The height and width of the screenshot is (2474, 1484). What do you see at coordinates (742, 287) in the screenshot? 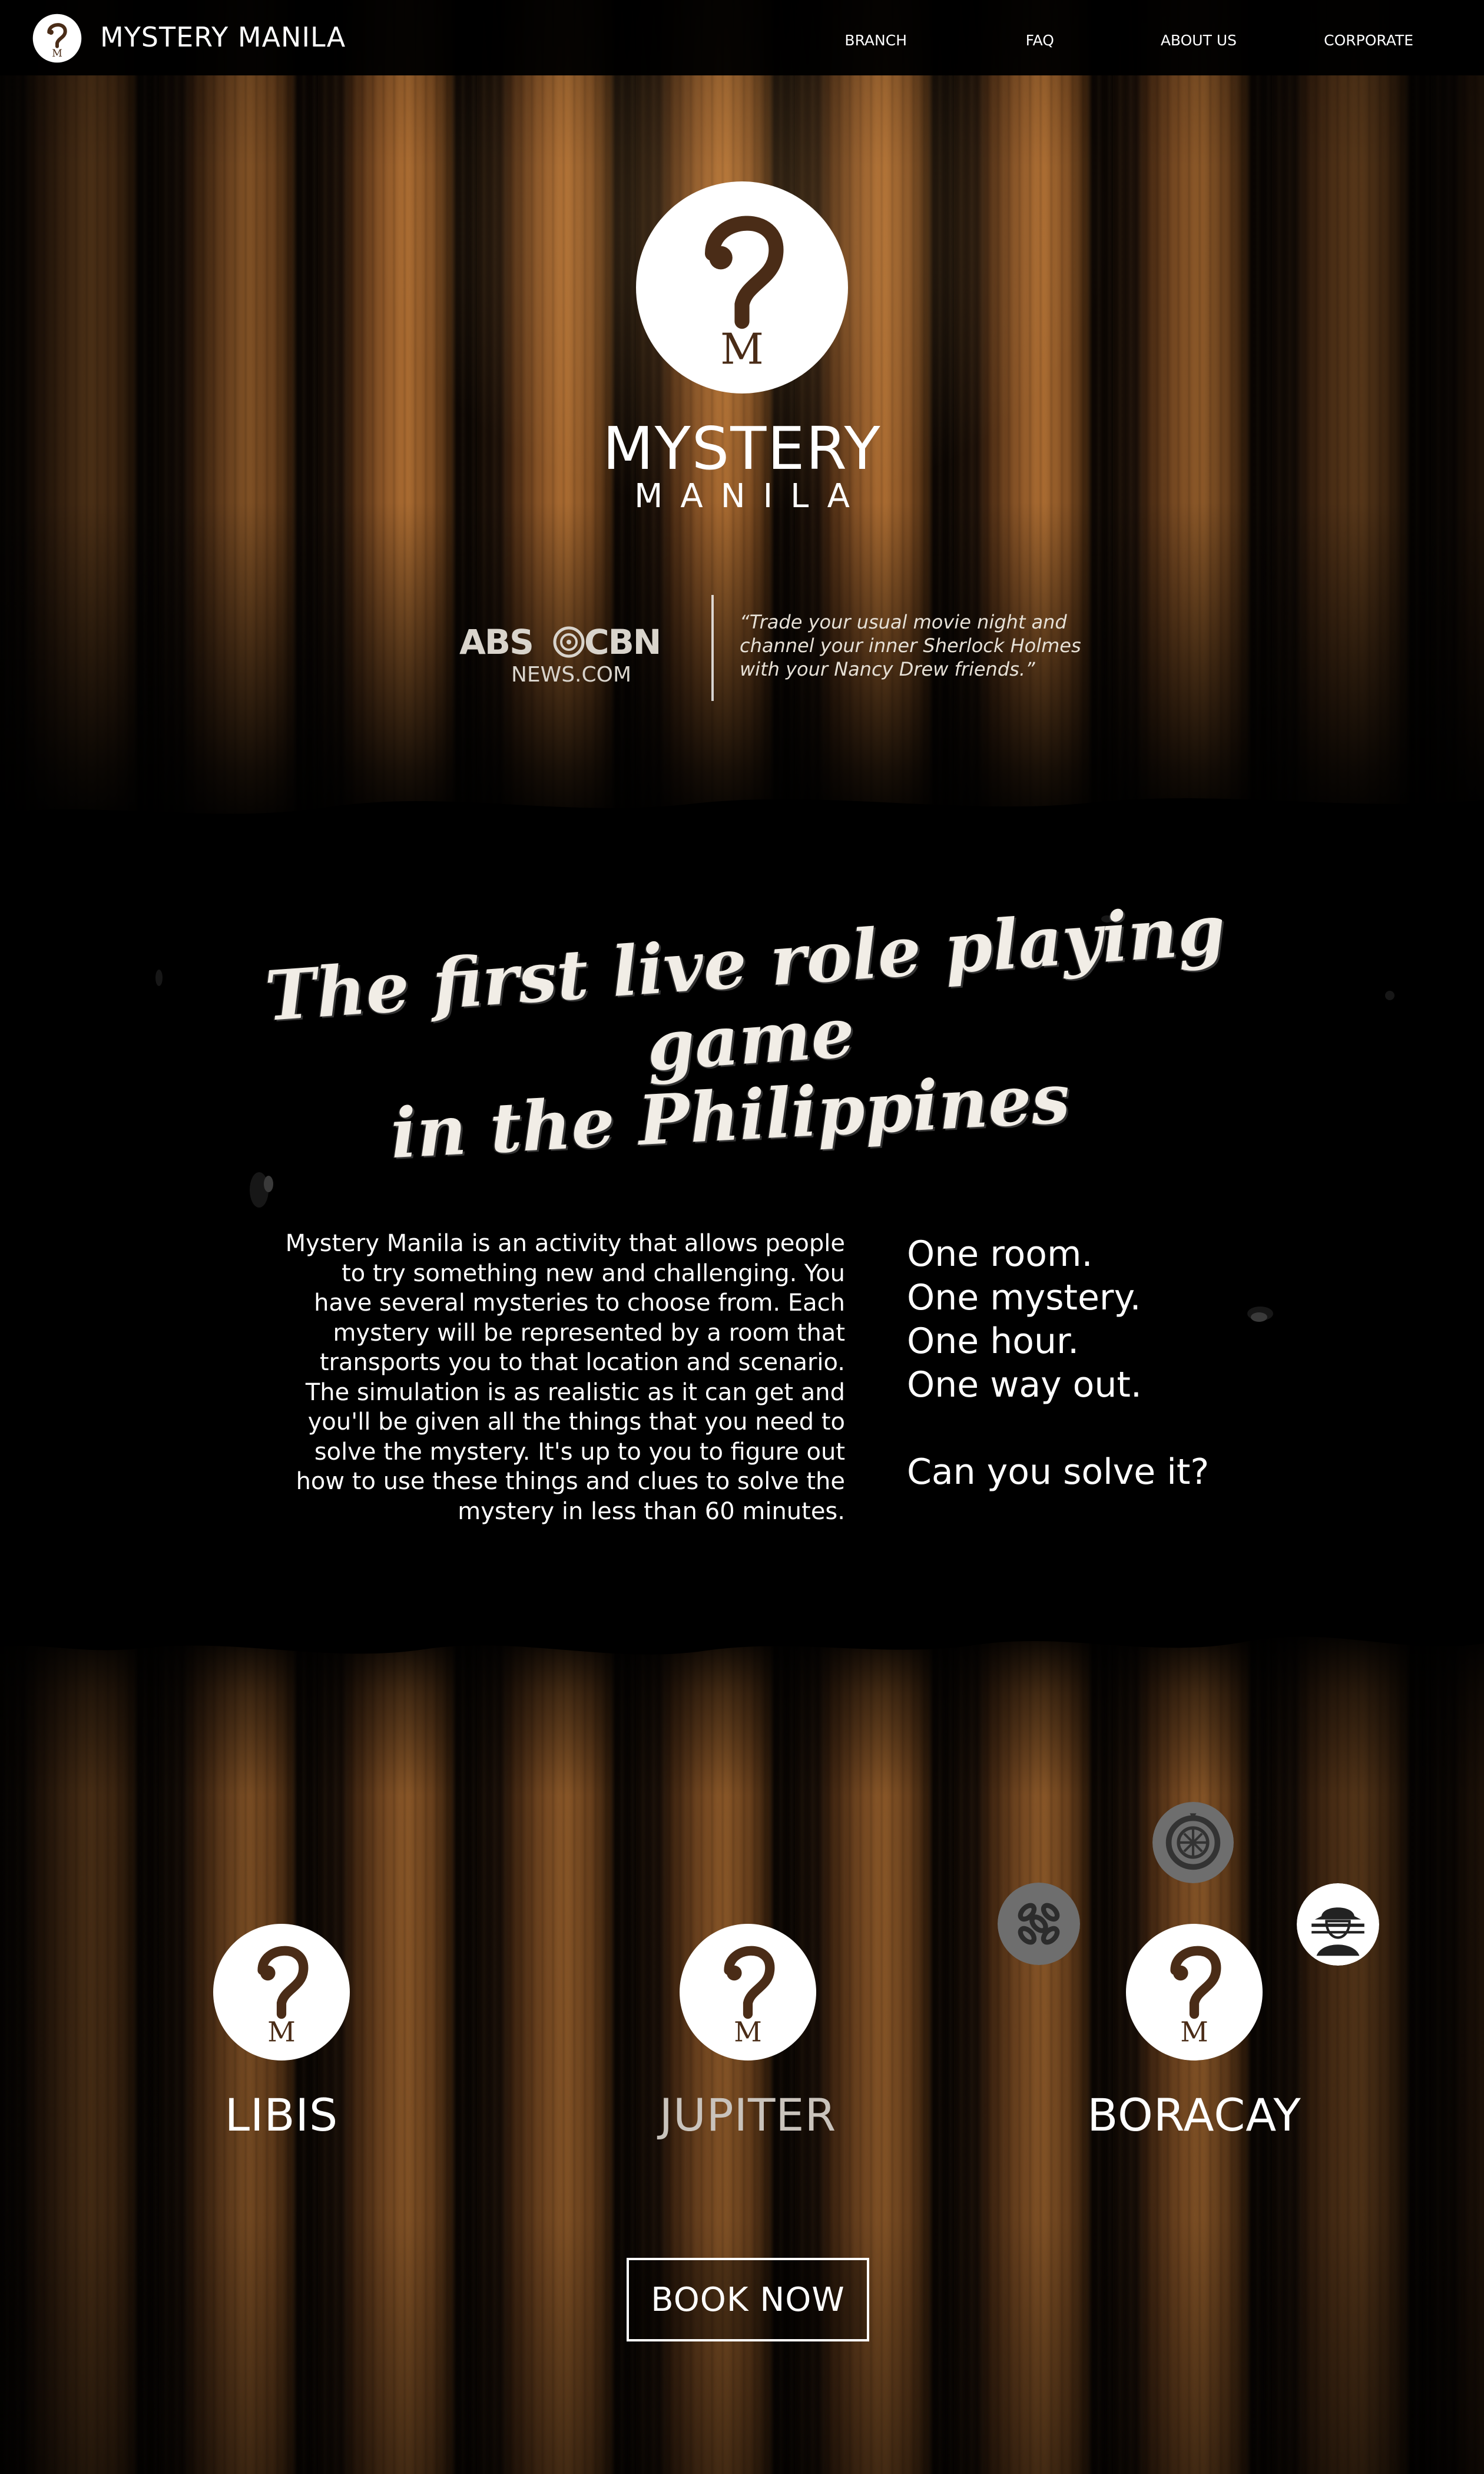
I see `hero-logo-icon: M` at bounding box center [742, 287].